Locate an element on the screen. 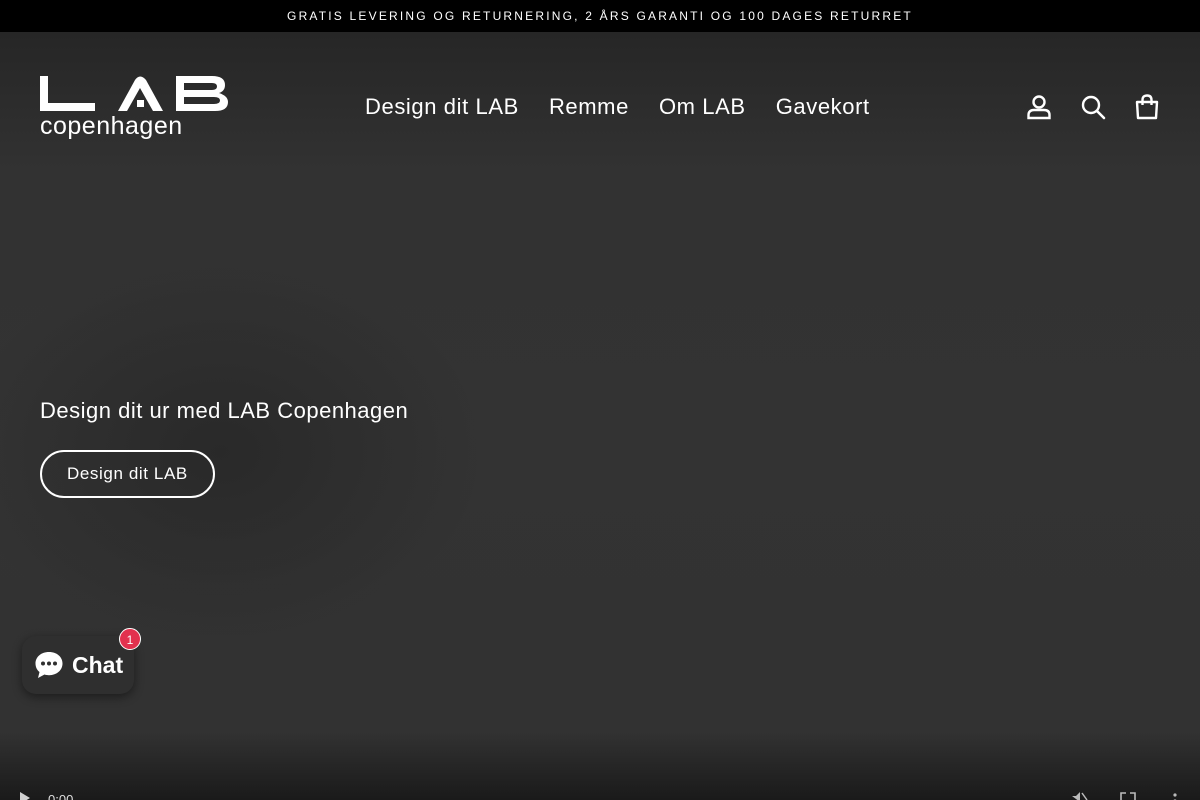 The height and width of the screenshot is (800, 1200). cart-icon is located at coordinates (1147, 107).